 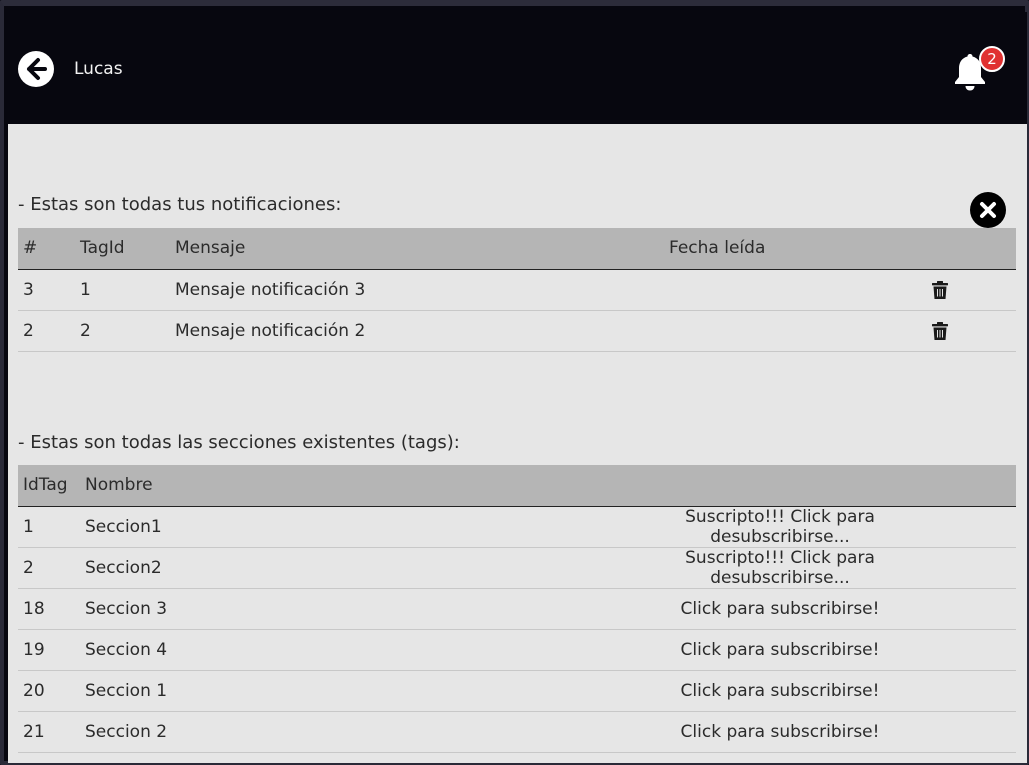 What do you see at coordinates (126, 649) in the screenshot?
I see `cell-tag-name: Seccion 4` at bounding box center [126, 649].